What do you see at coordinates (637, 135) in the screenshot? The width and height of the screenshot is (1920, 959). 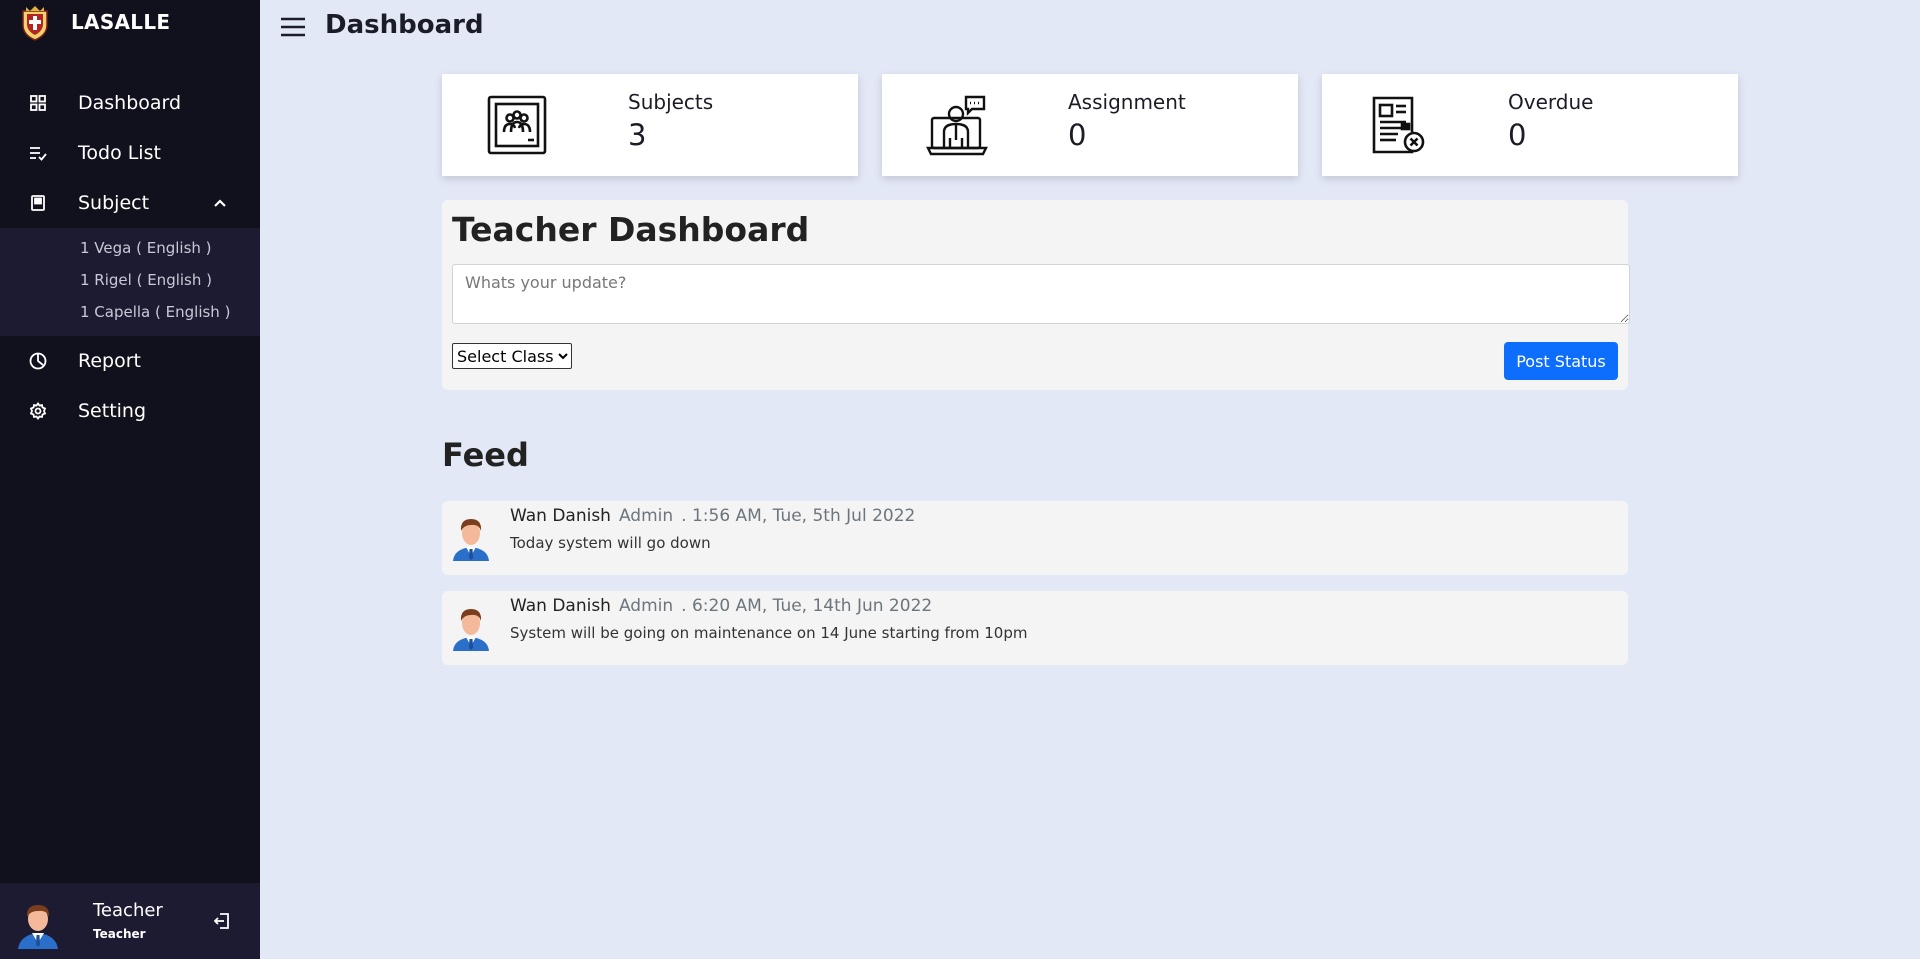 I see `stat-card-value: 3` at bounding box center [637, 135].